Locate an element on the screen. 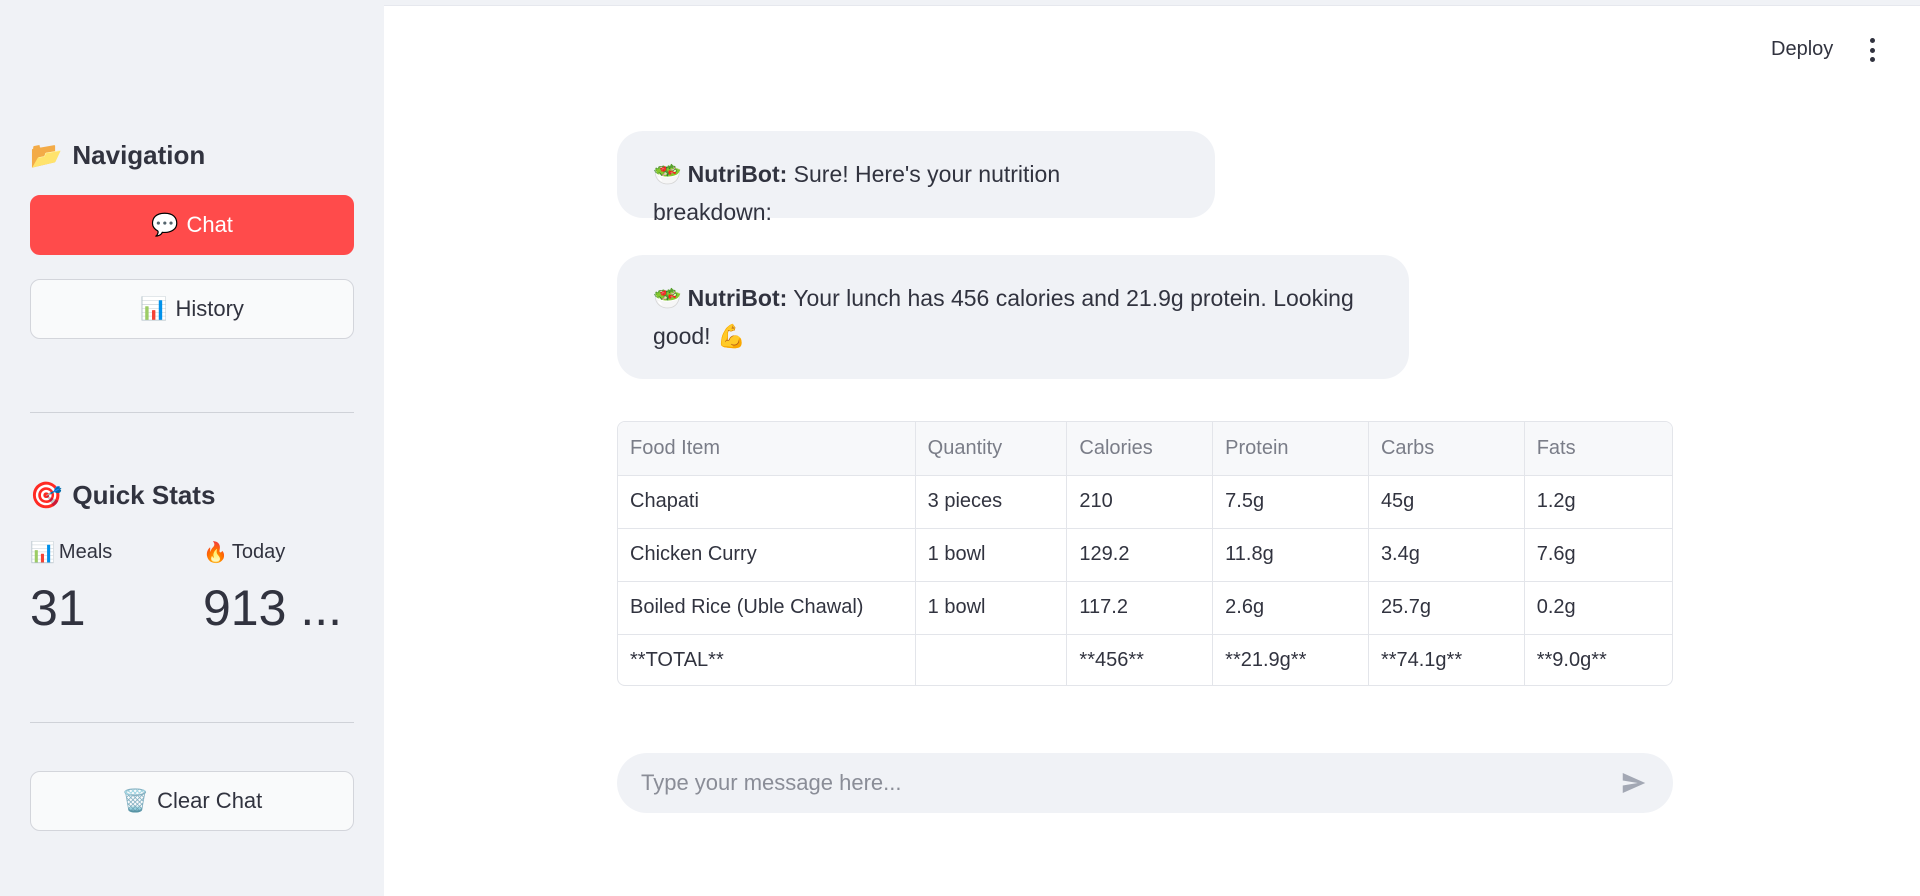 Image resolution: width=1920 pixels, height=896 pixels. column-header-fats: Fats is located at coordinates (1598, 449).